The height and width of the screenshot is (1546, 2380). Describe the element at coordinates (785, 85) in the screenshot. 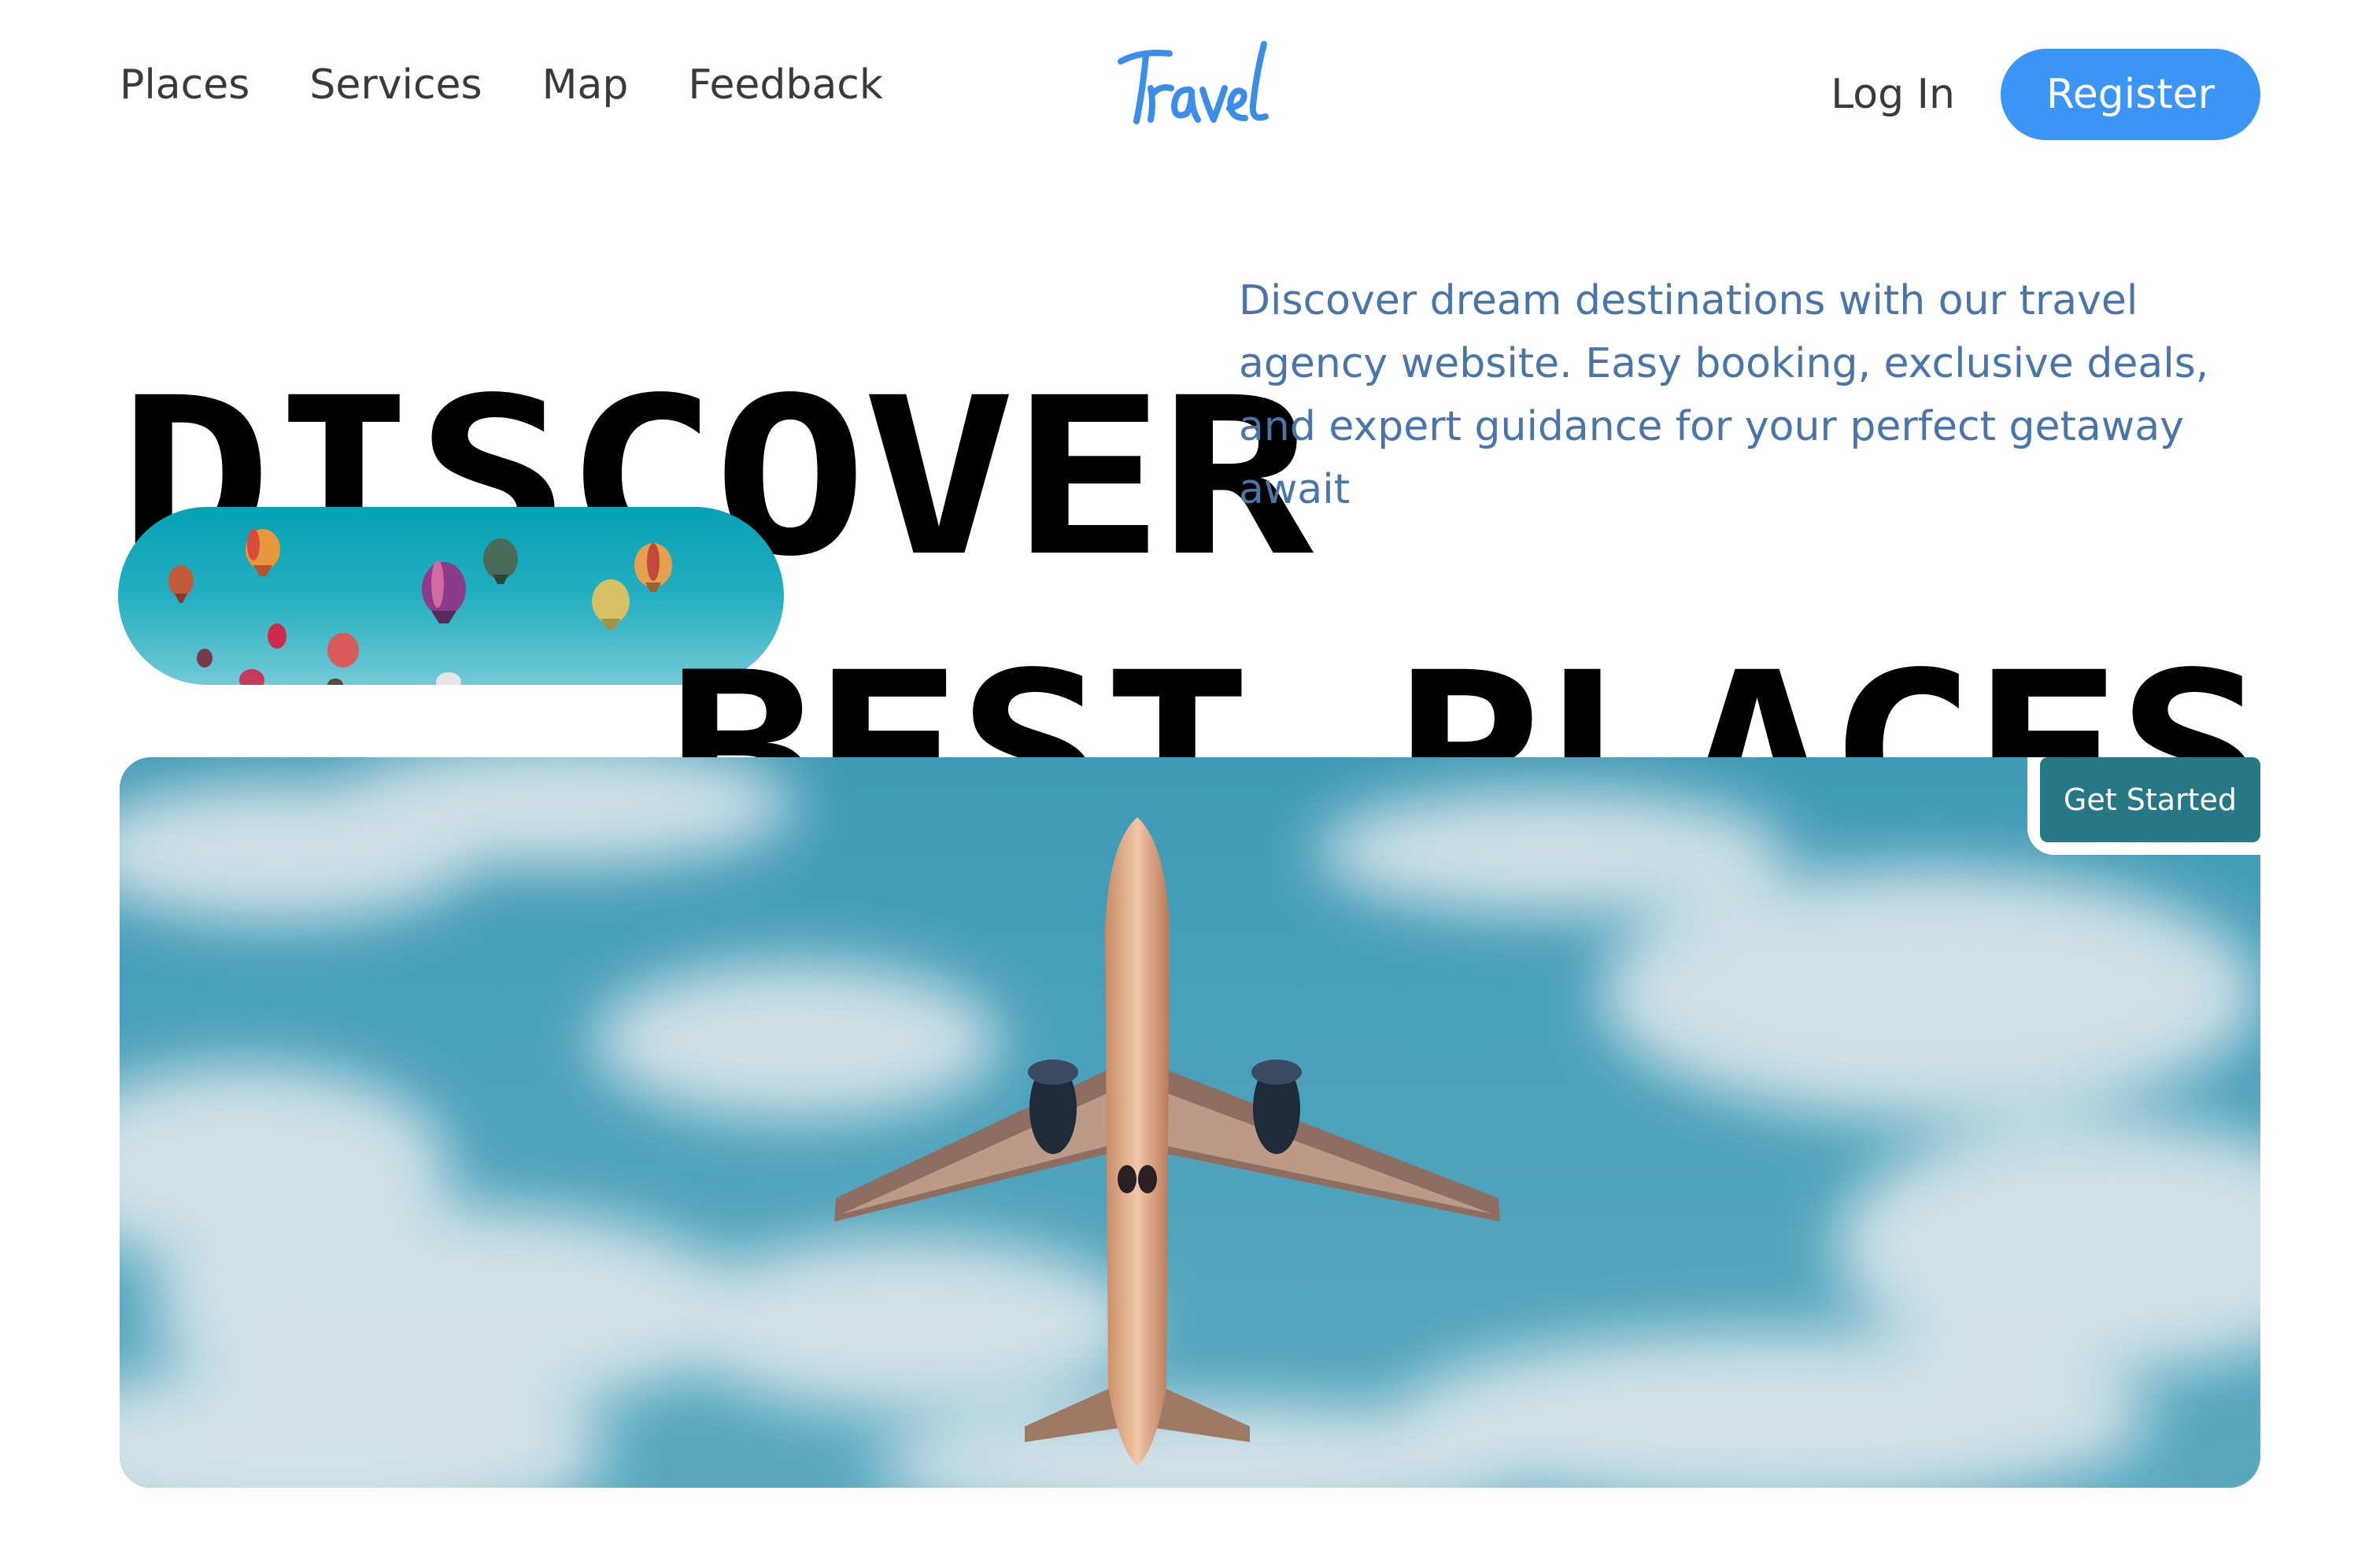

I see `nav-feedback-link: Feedback` at that location.